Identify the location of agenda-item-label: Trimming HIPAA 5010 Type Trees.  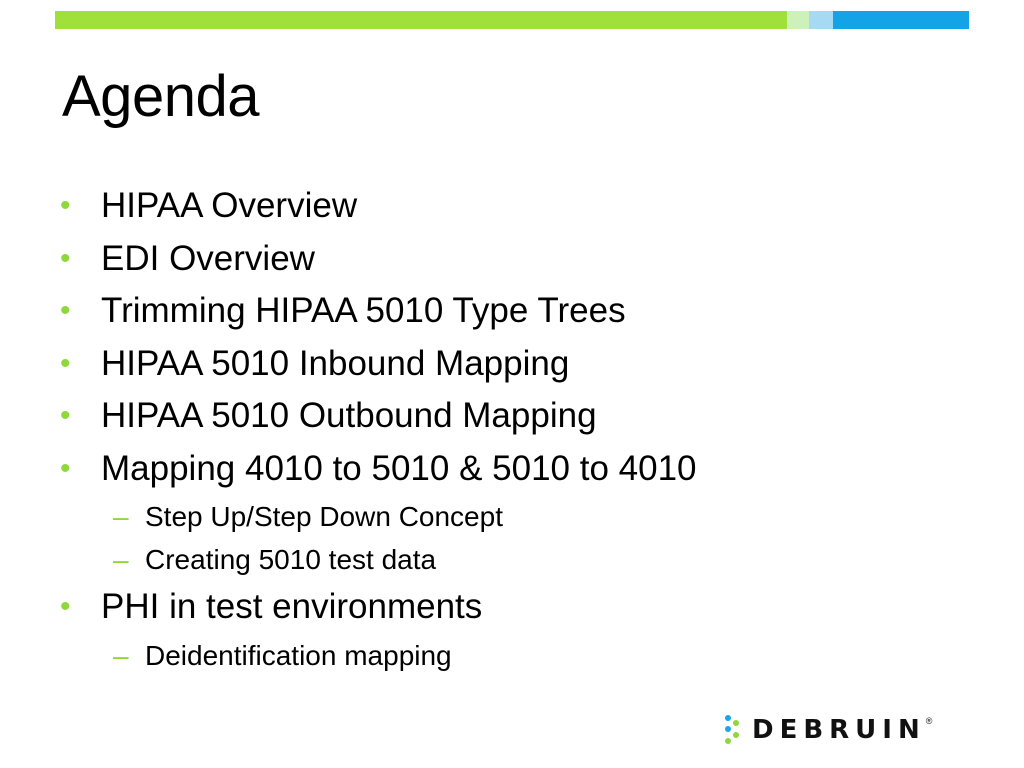
(363, 310).